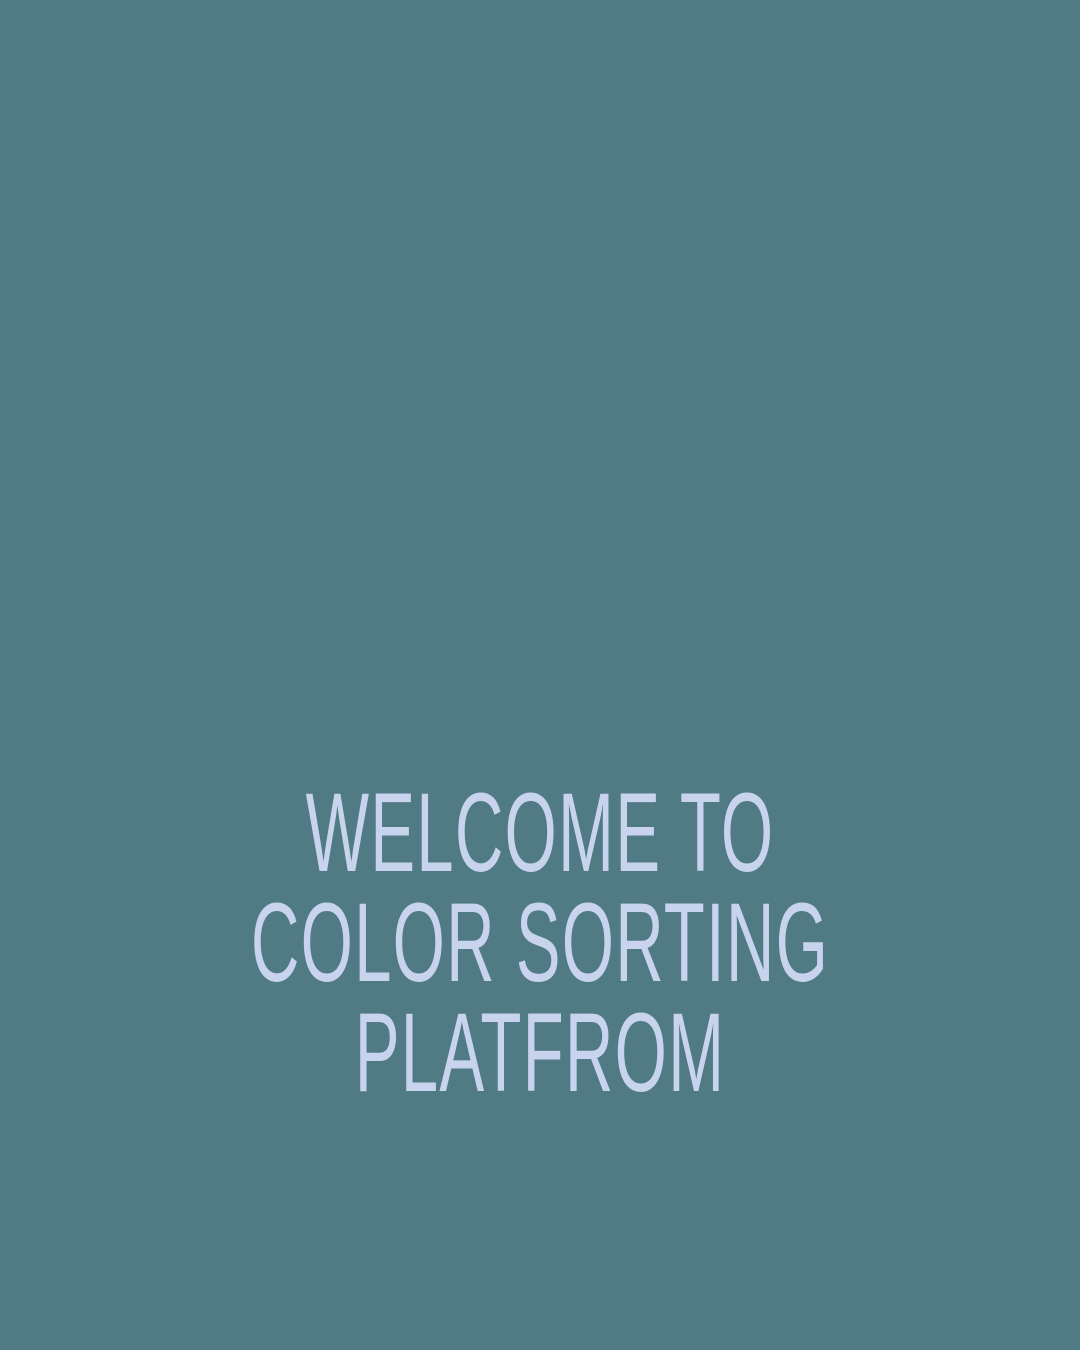 The width and height of the screenshot is (1080, 1350). What do you see at coordinates (540, 1052) in the screenshot?
I see `title-line-3: PLATFROM` at bounding box center [540, 1052].